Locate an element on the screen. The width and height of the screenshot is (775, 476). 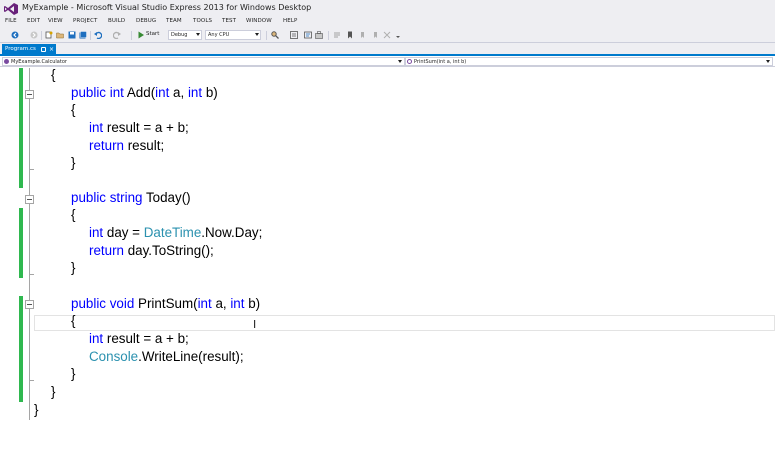
menu-file: FILE is located at coordinates (11, 21).